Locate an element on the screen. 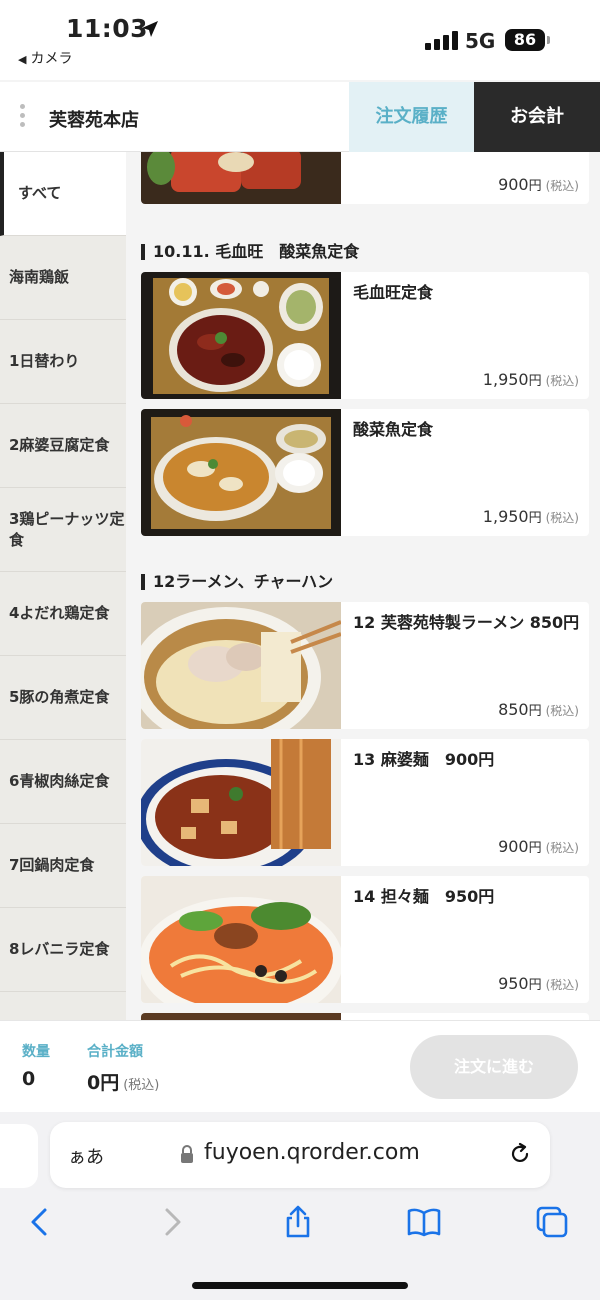 Image resolution: width=600 pixels, height=1300 pixels. store-name: 芙蓉苑本店 is located at coordinates (94, 120).